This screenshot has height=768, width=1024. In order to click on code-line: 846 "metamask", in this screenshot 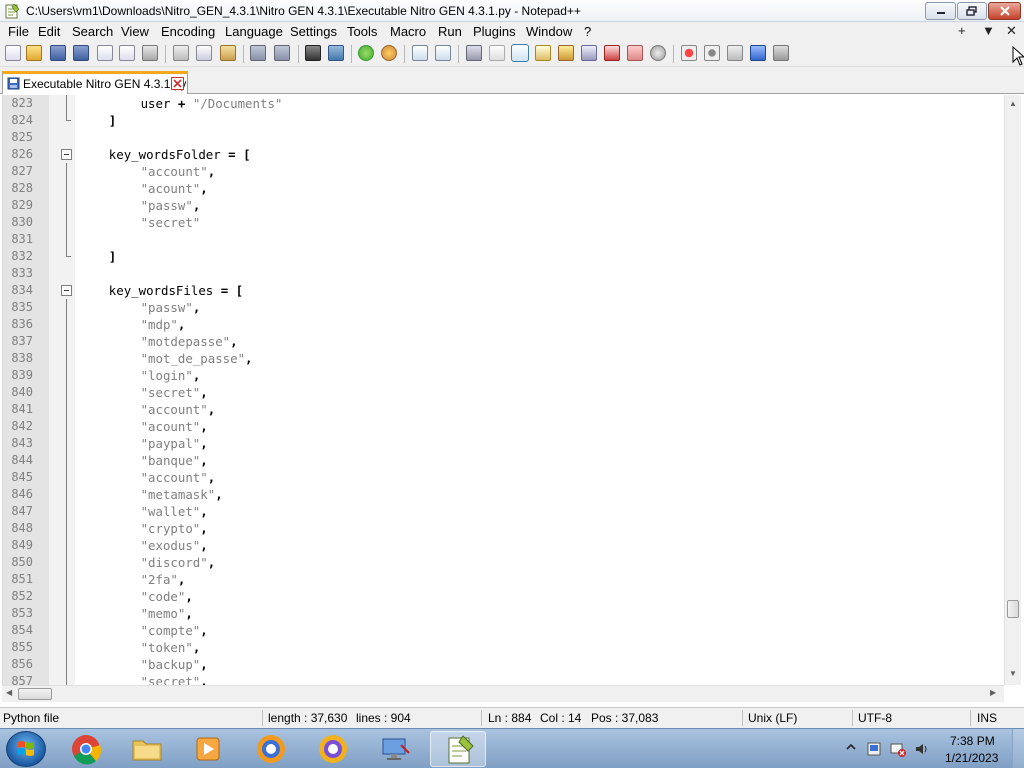, I will do `click(503, 494)`.